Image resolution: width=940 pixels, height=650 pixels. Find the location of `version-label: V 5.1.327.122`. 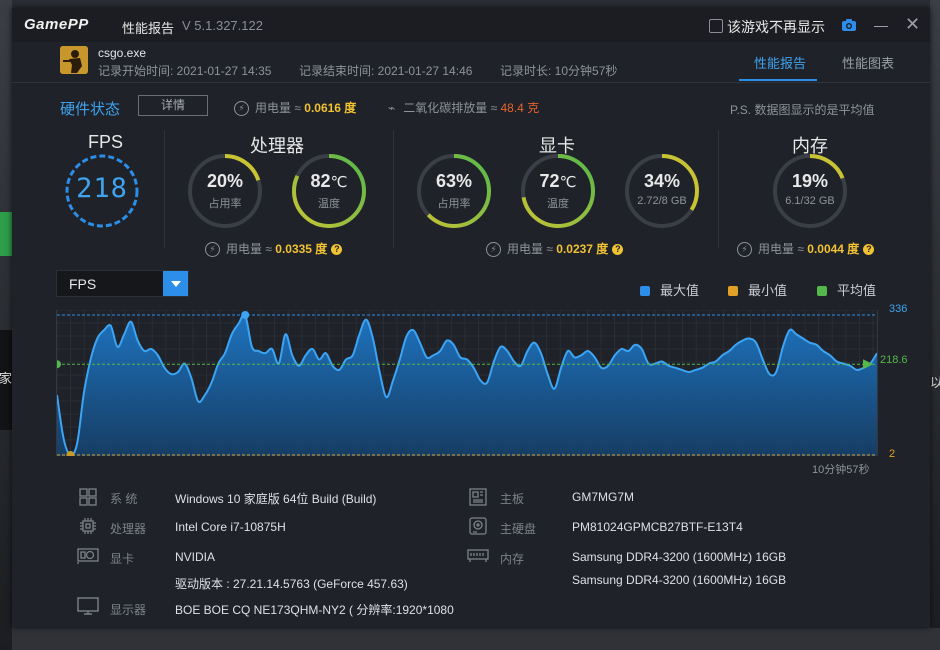

version-label: V 5.1.327.122 is located at coordinates (222, 25).